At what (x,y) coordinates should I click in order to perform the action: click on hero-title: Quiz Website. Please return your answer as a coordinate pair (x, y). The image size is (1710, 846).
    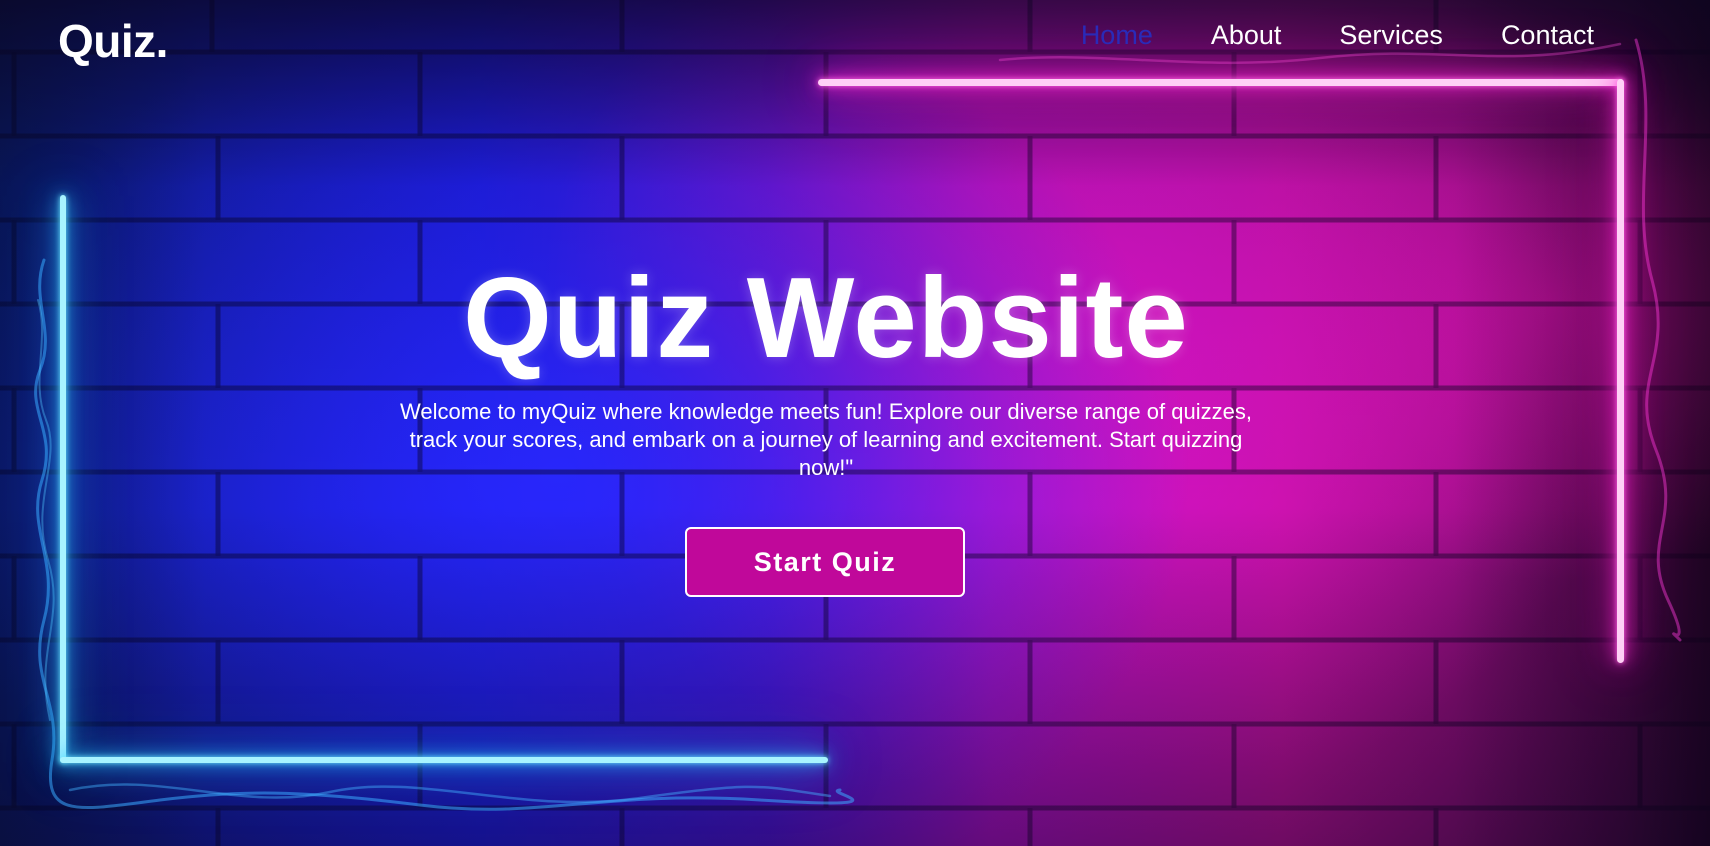
    Looking at the image, I should click on (826, 318).